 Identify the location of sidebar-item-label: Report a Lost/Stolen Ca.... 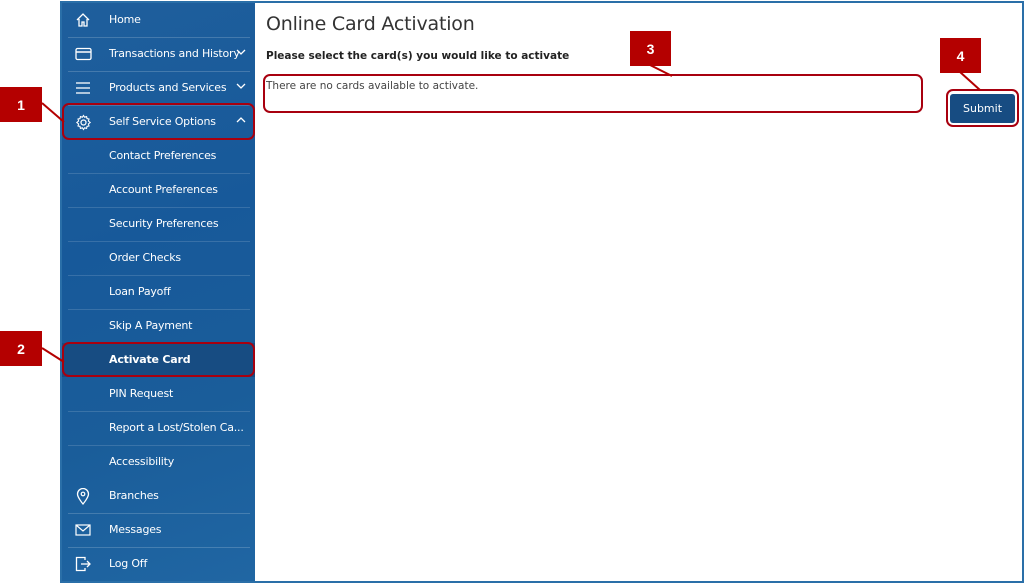
(176, 427).